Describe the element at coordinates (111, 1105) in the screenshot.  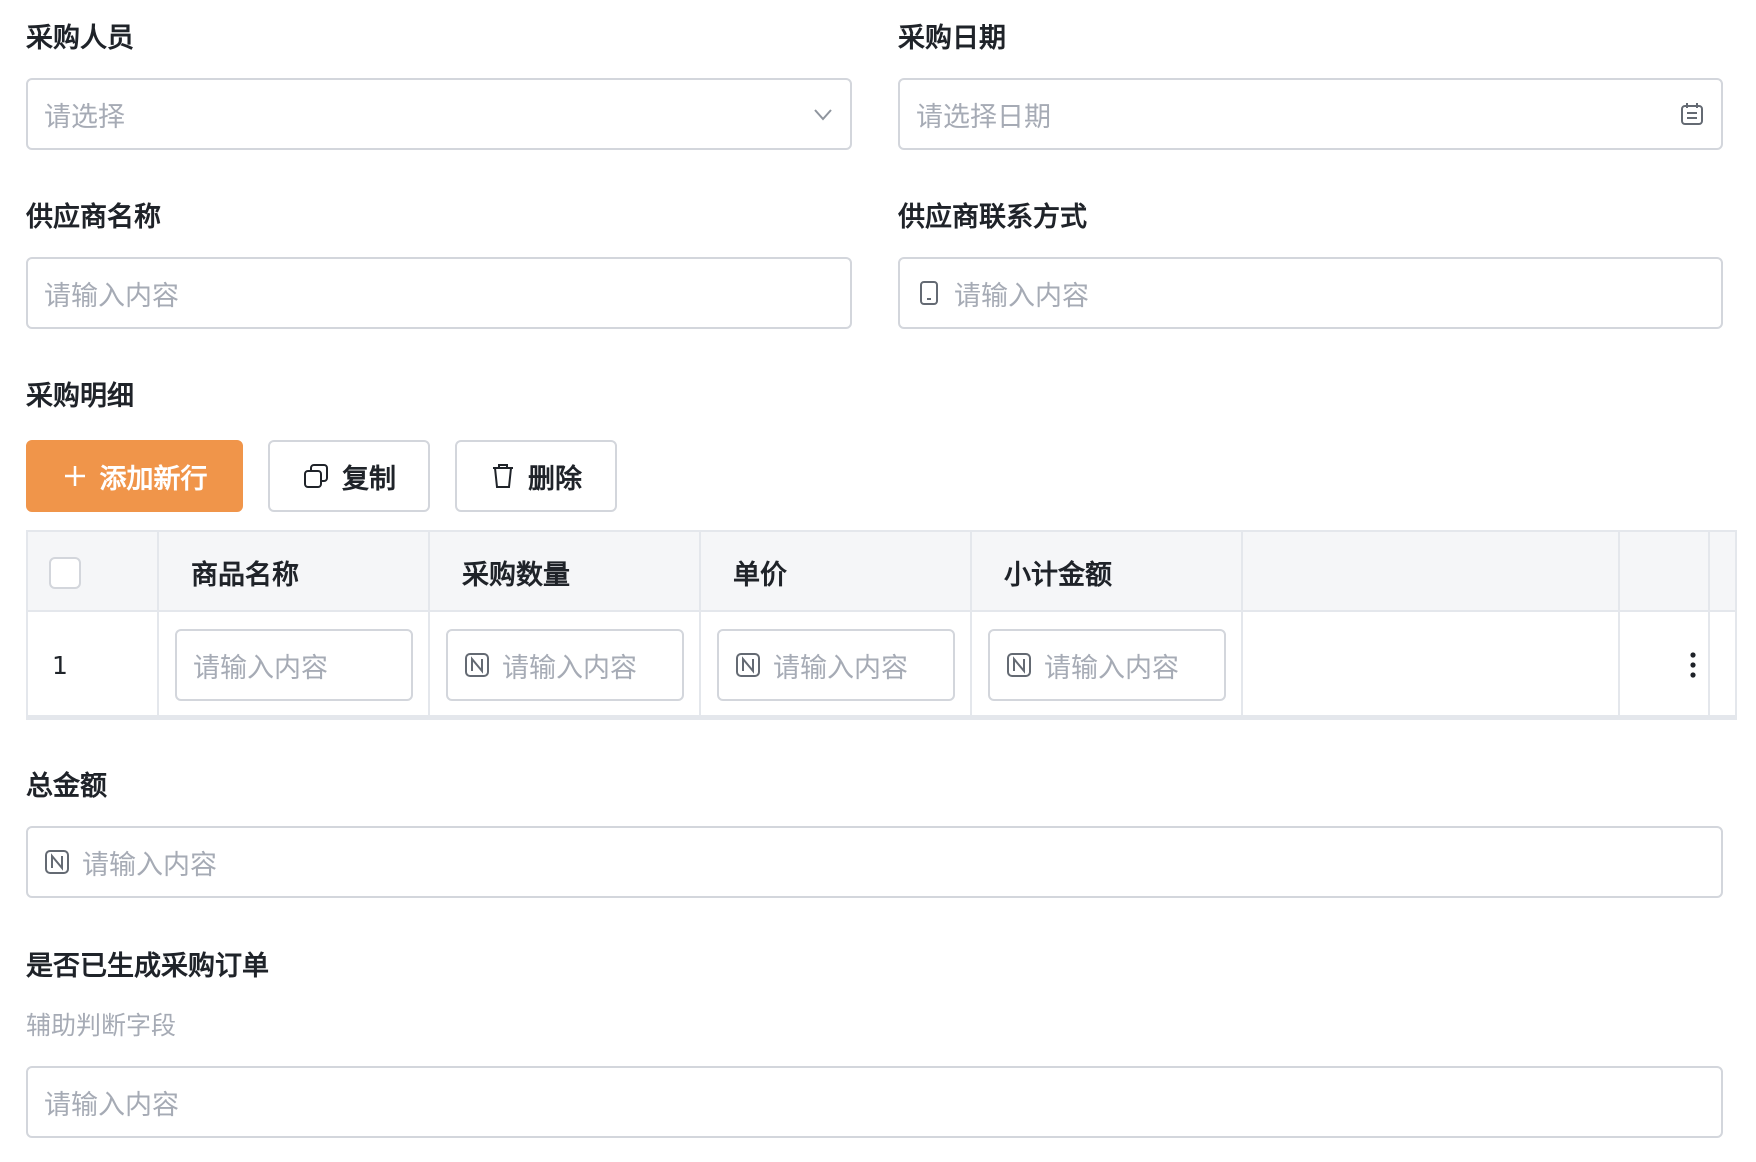
I see `order-generated-placeholder: 请输入内容` at that location.